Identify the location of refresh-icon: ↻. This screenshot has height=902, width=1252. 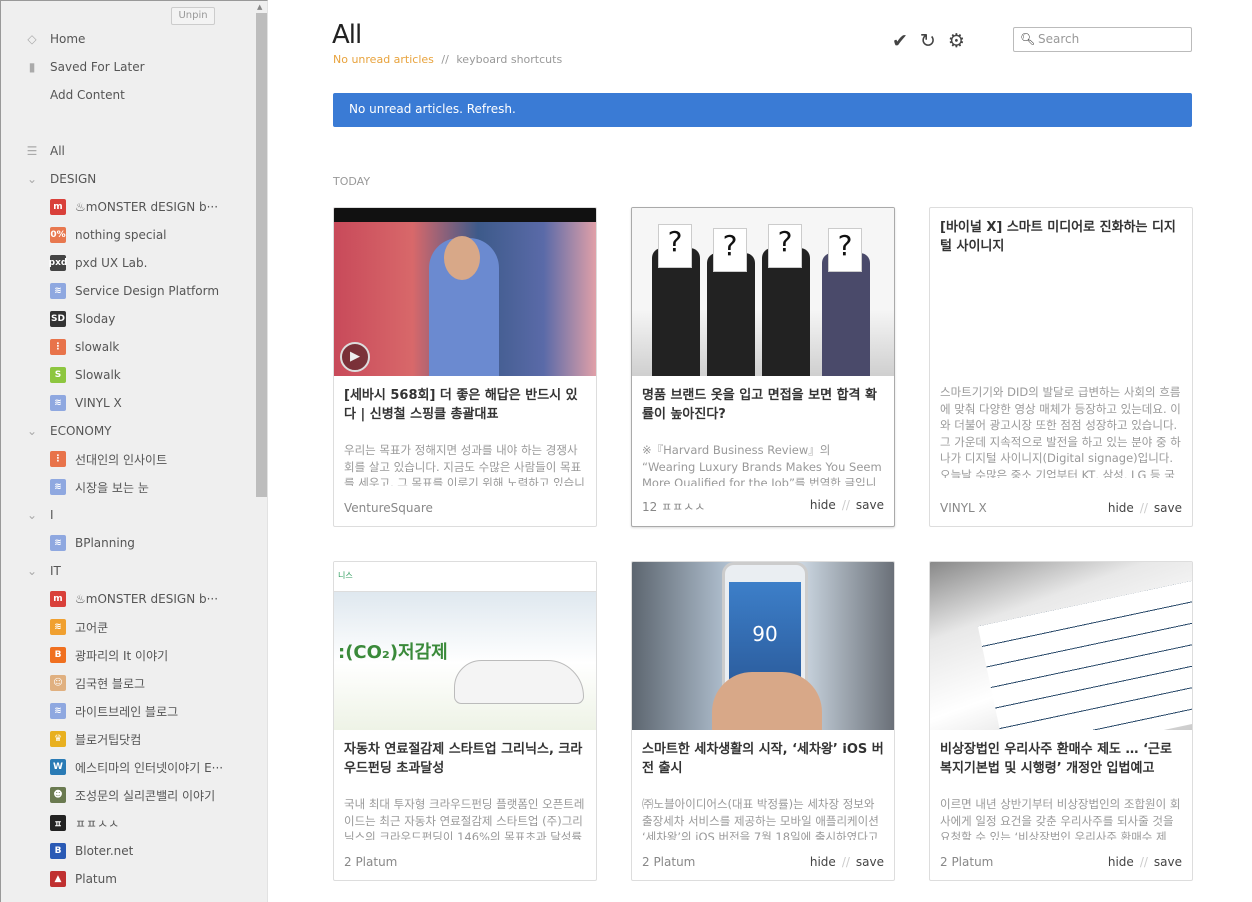
(928, 41).